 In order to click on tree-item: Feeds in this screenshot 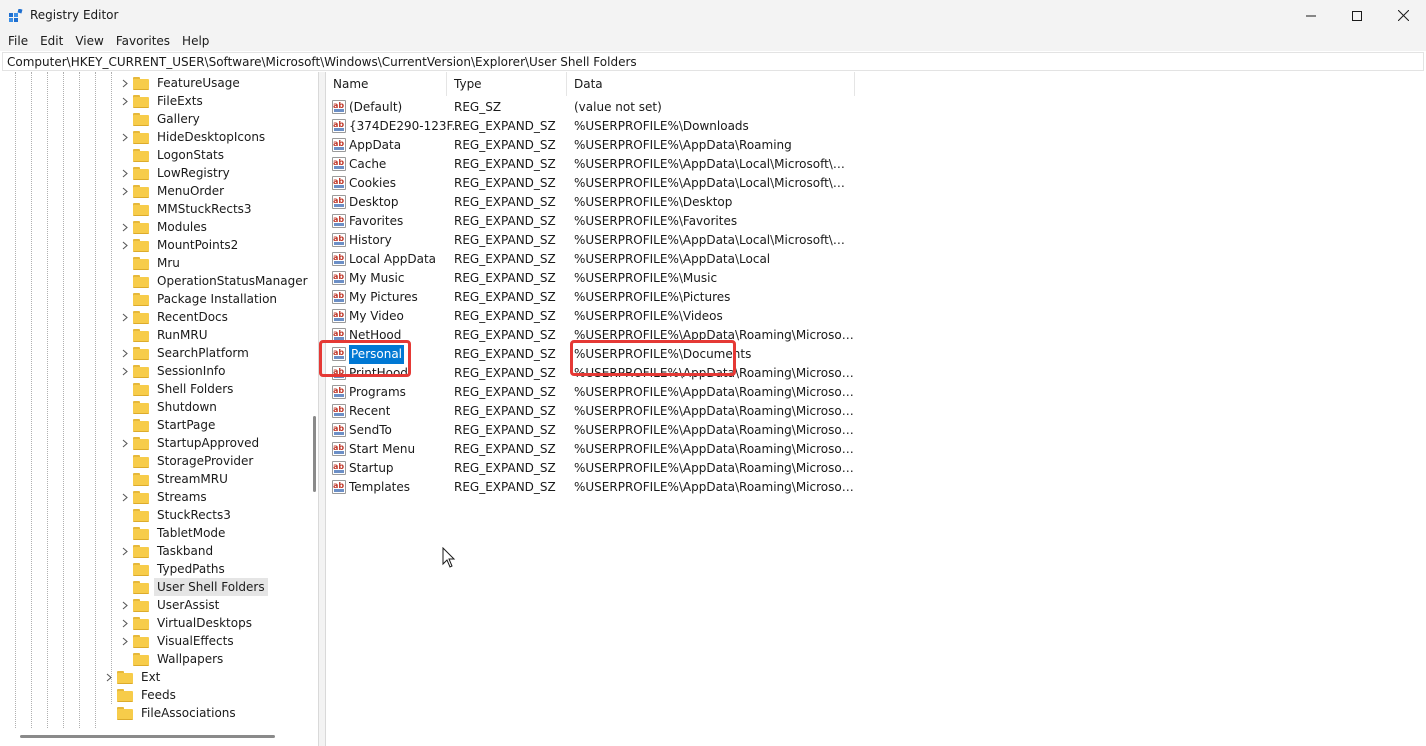, I will do `click(148, 695)`.